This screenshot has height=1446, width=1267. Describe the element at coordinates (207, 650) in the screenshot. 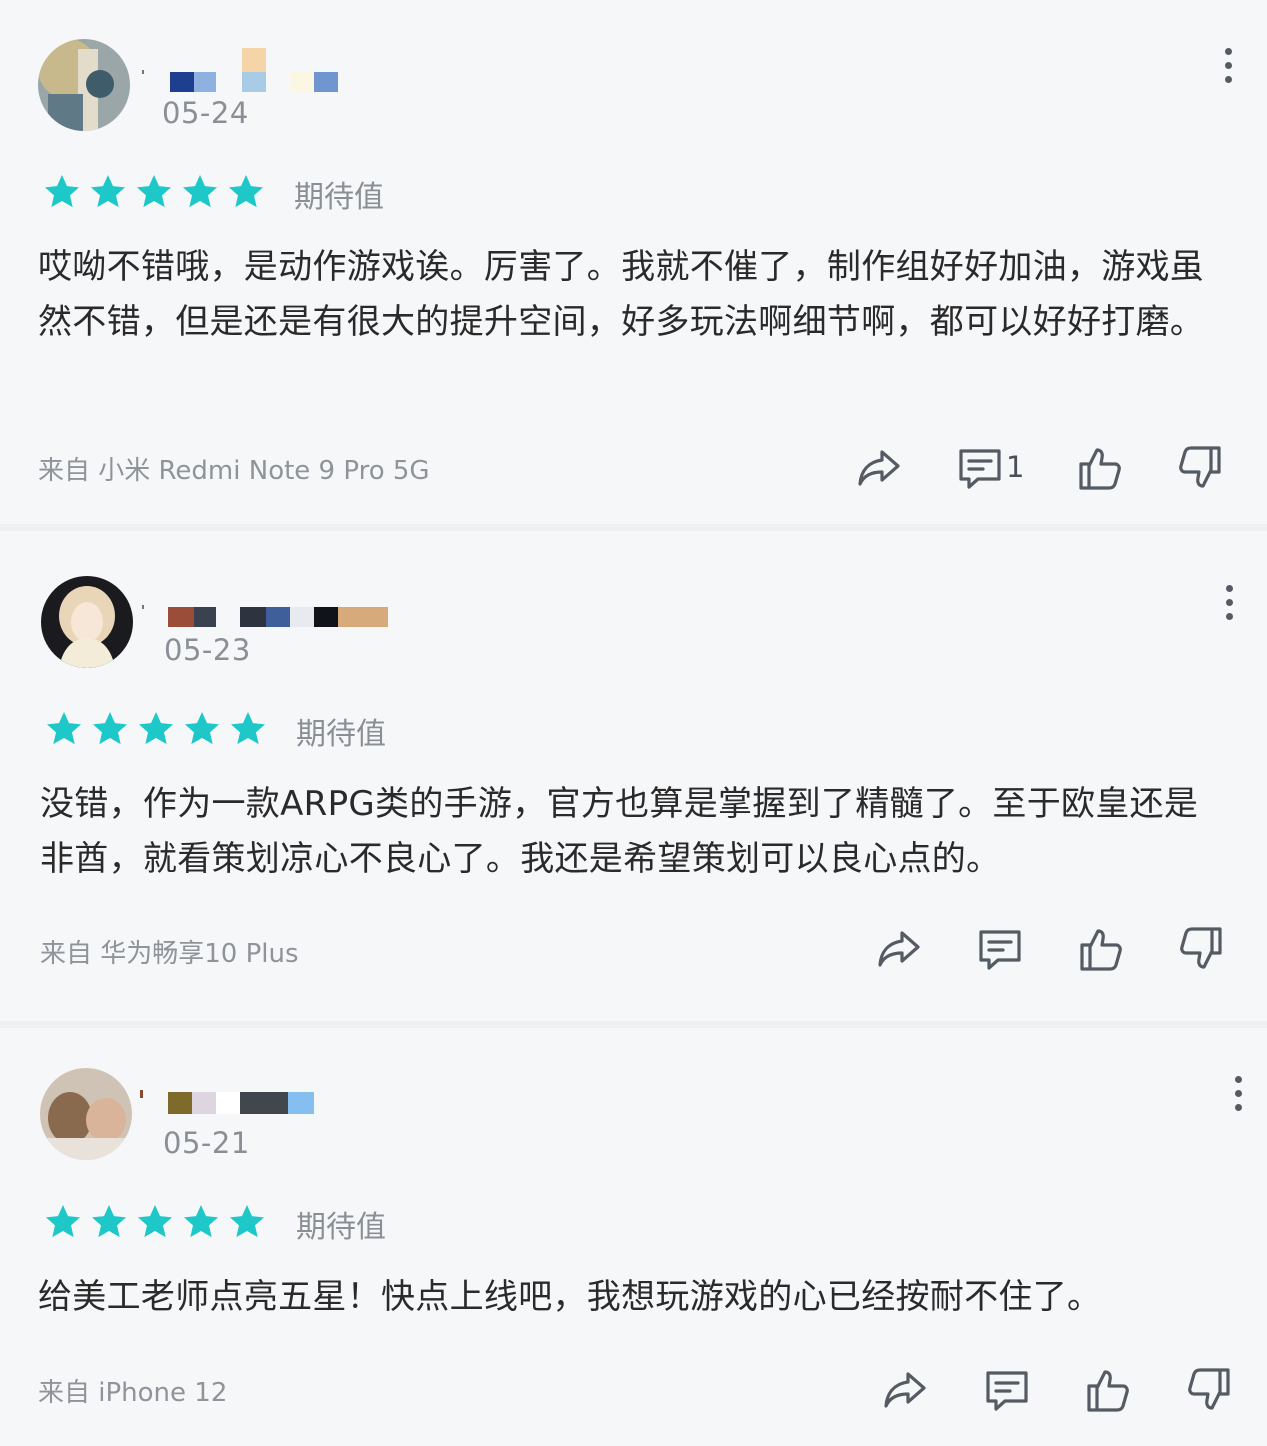

I see `review-date: 05-23` at that location.